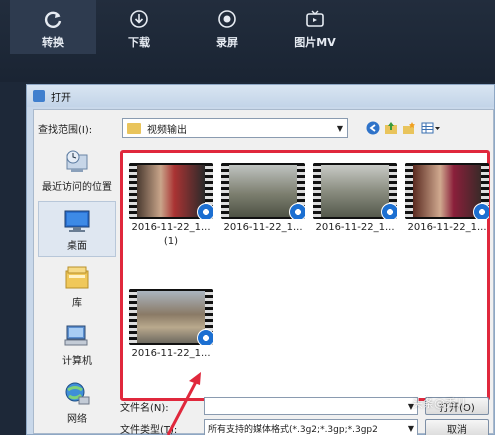 The image size is (495, 435). Describe the element at coordinates (139, 42) in the screenshot. I see `tab-download-label: 下载` at that location.